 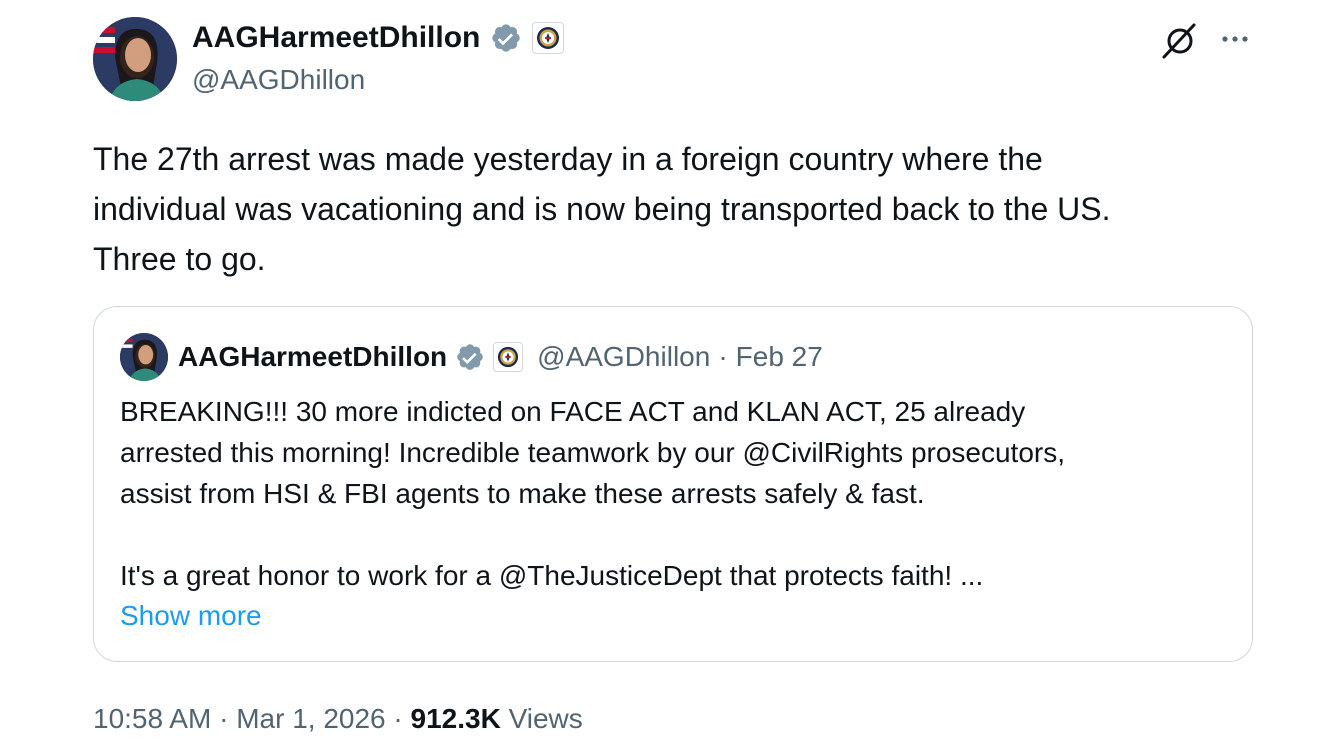 I want to click on author-display-name: AAGHarmeetDhillon, so click(x=336, y=38).